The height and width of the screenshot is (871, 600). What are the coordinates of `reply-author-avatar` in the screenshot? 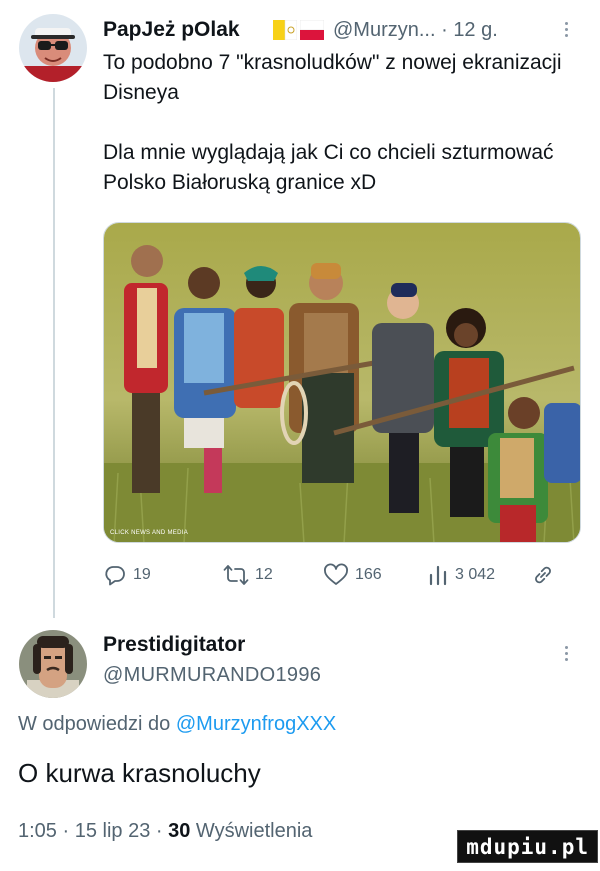 It's located at (53, 664).